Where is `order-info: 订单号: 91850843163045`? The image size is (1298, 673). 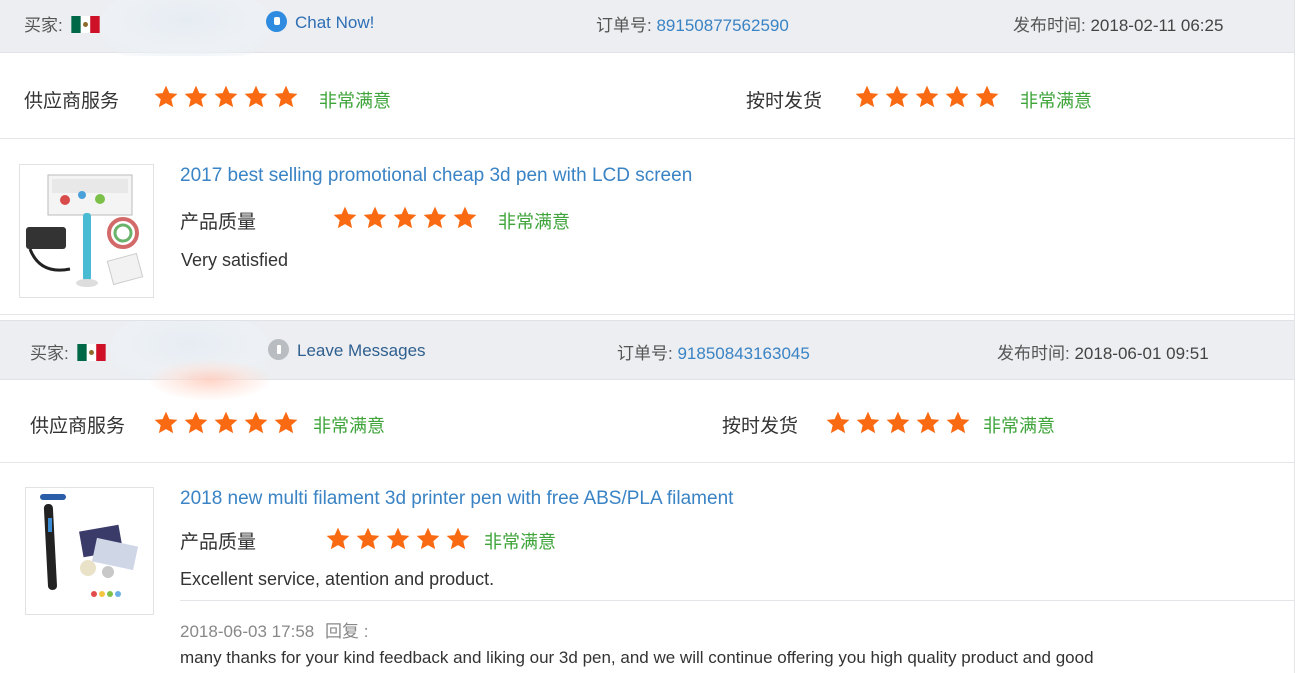 order-info: 订单号: 91850843163045 is located at coordinates (713, 351).